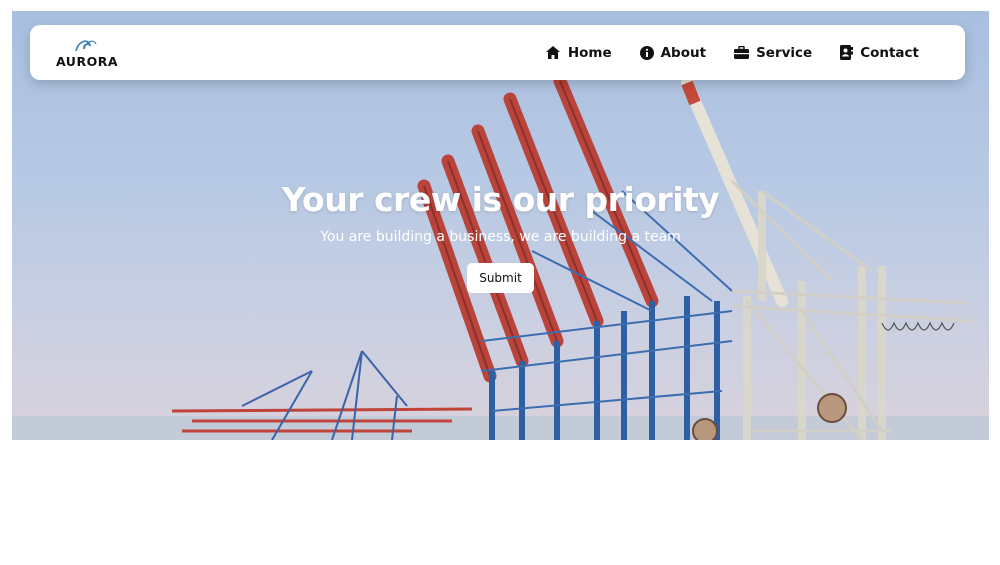 The width and height of the screenshot is (1000, 565). I want to click on contact-book-icon, so click(847, 52).